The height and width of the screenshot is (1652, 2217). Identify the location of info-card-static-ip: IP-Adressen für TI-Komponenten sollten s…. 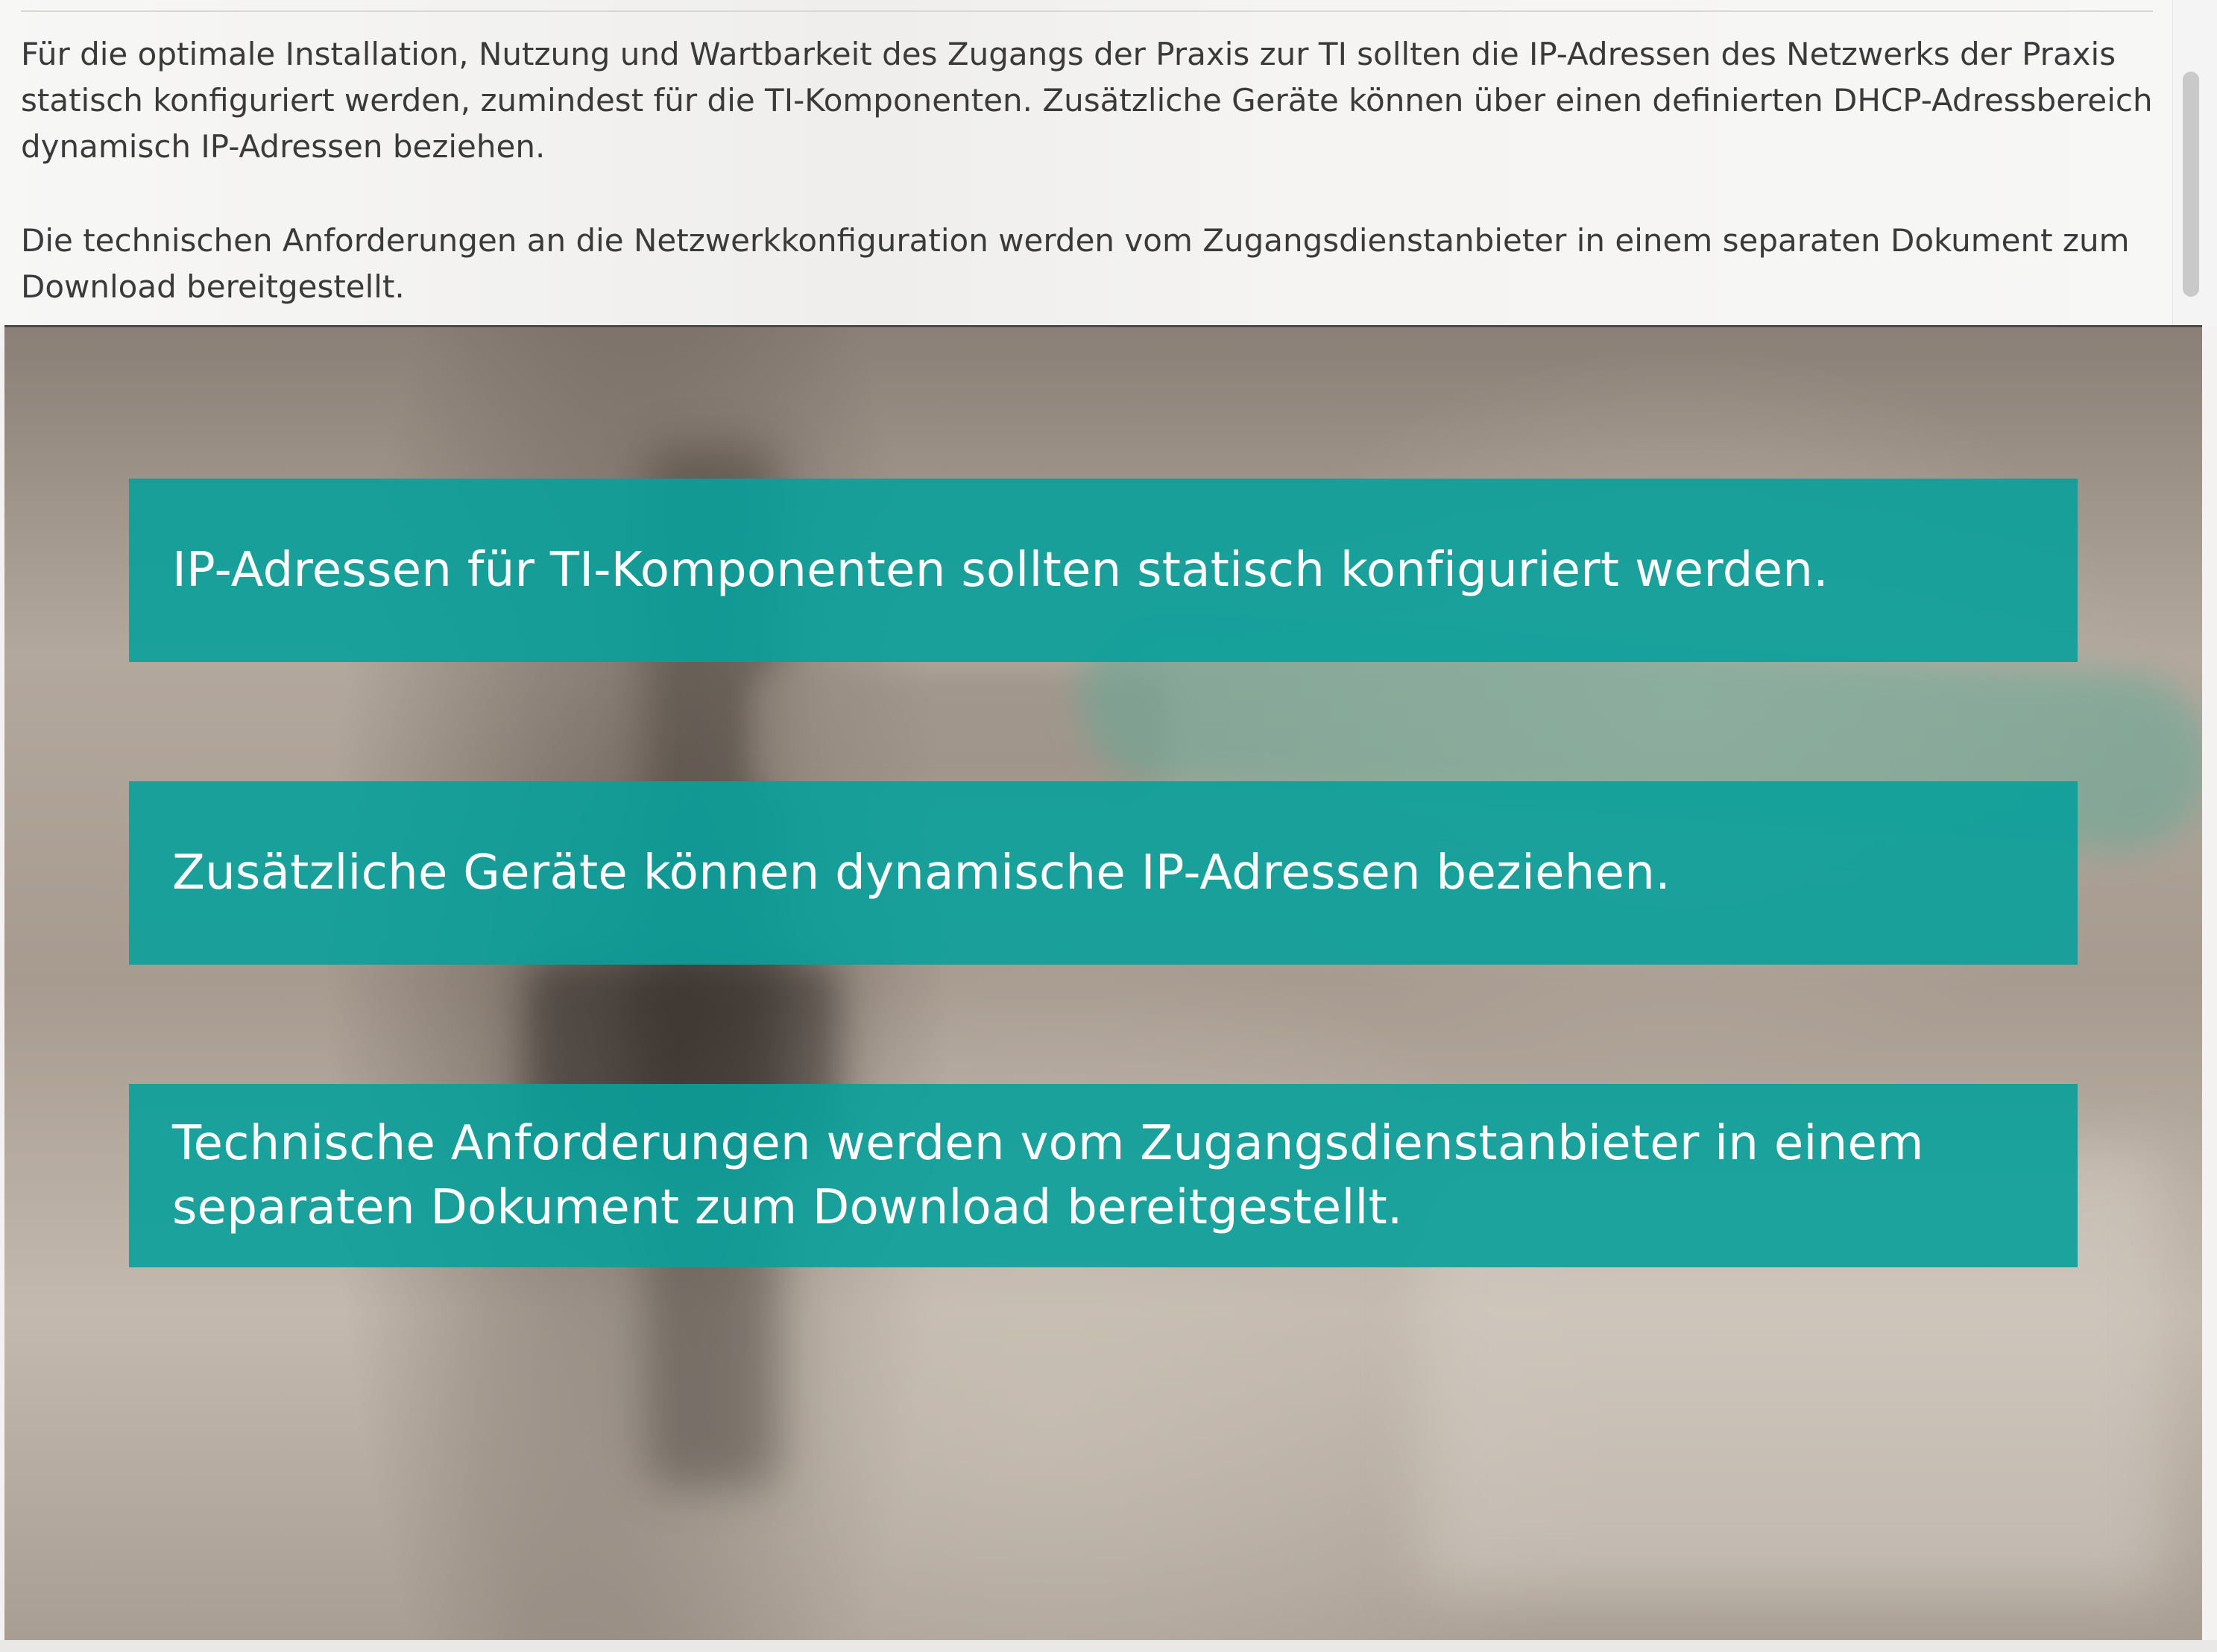
(1103, 570).